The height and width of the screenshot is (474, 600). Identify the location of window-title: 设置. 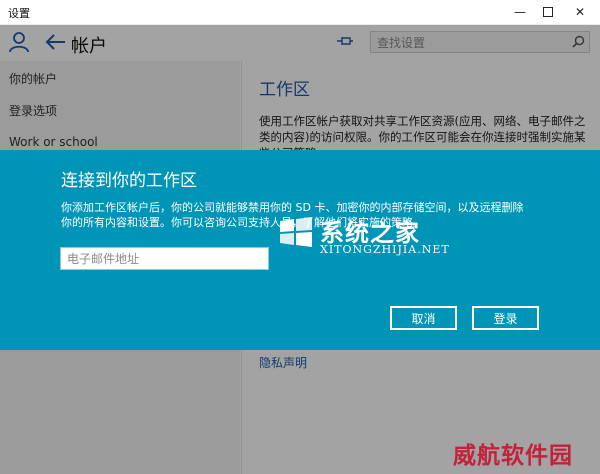
(19, 13).